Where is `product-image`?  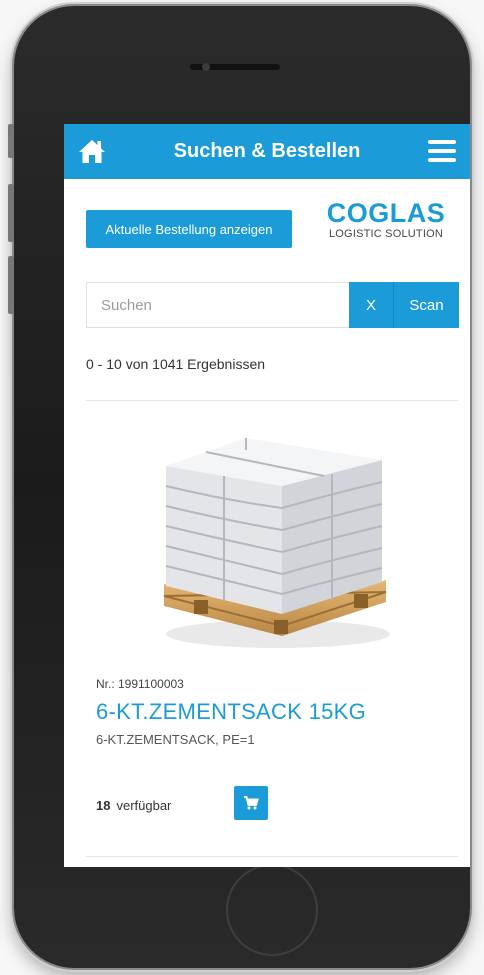
product-image is located at coordinates (274, 541).